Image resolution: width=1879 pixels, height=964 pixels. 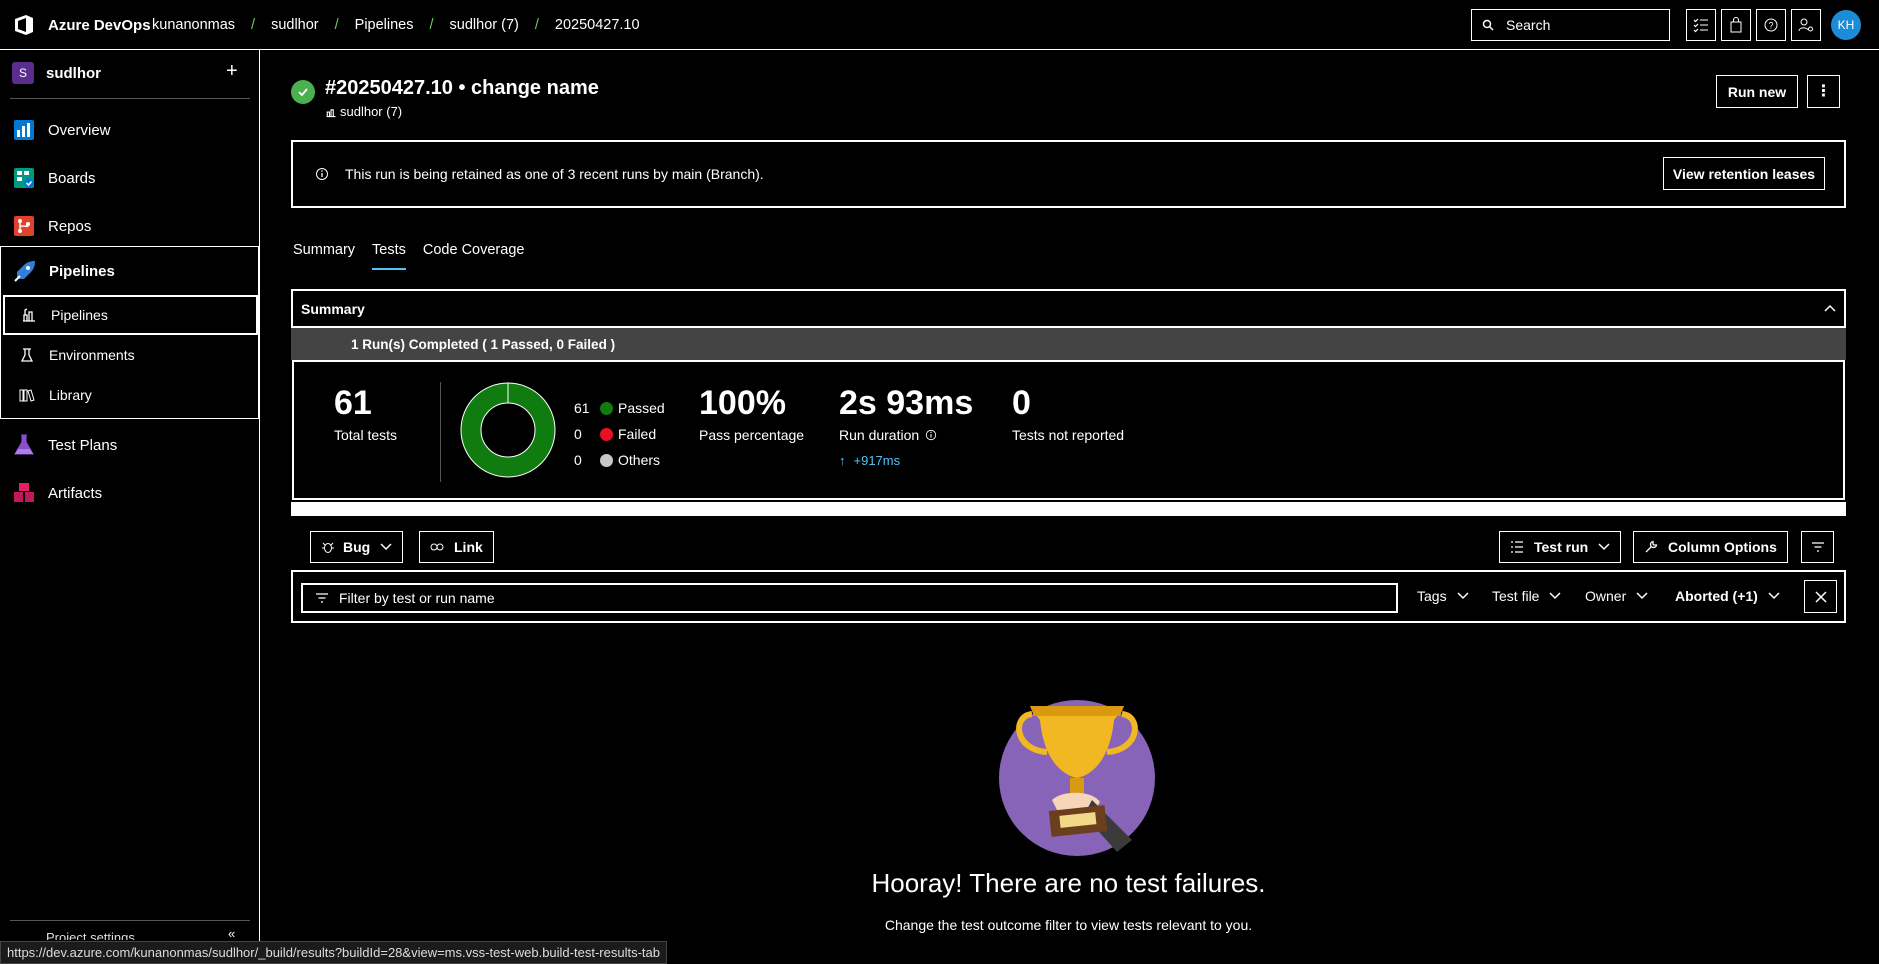 What do you see at coordinates (468, 547) in the screenshot?
I see `link-label: Link` at bounding box center [468, 547].